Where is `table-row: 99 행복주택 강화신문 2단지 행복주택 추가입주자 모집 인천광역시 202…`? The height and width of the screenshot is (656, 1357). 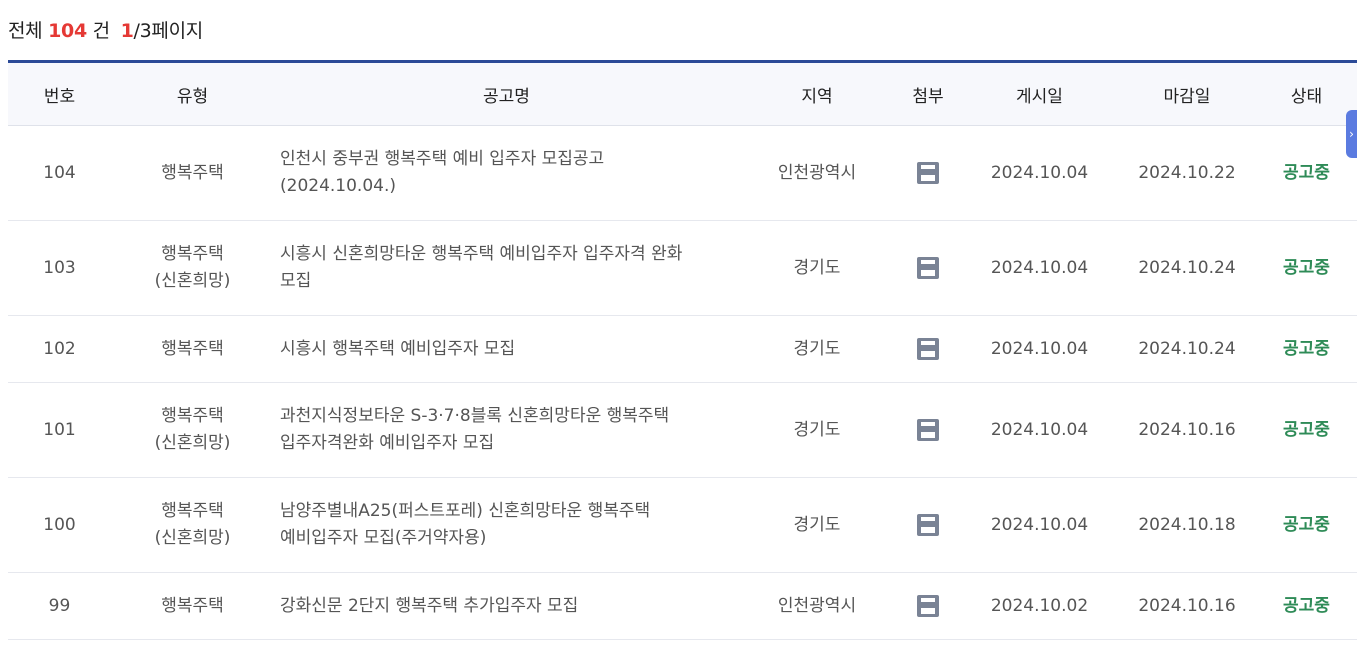
table-row: 99 행복주택 강화신문 2단지 행복주택 추가입주자 모집 인천광역시 202… is located at coordinates (682, 606).